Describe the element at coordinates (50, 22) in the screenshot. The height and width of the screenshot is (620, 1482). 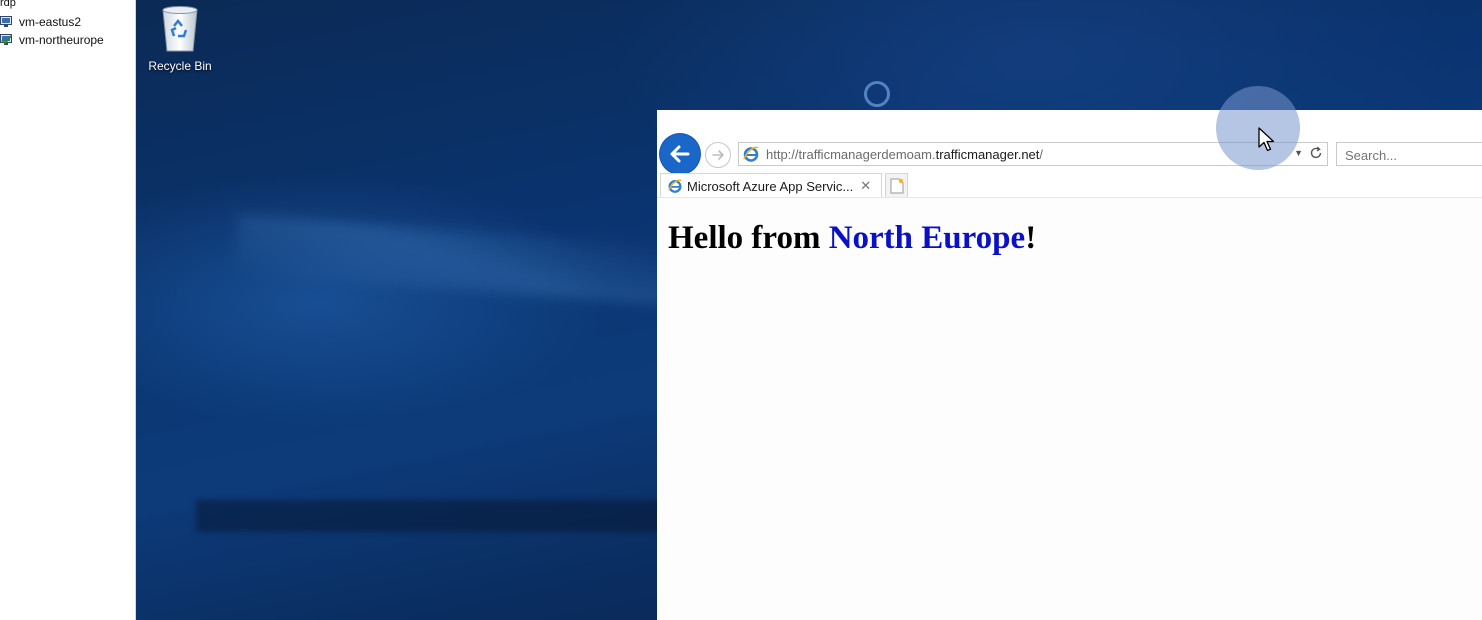
I see `rdp-item-label: vm-eastus2` at that location.